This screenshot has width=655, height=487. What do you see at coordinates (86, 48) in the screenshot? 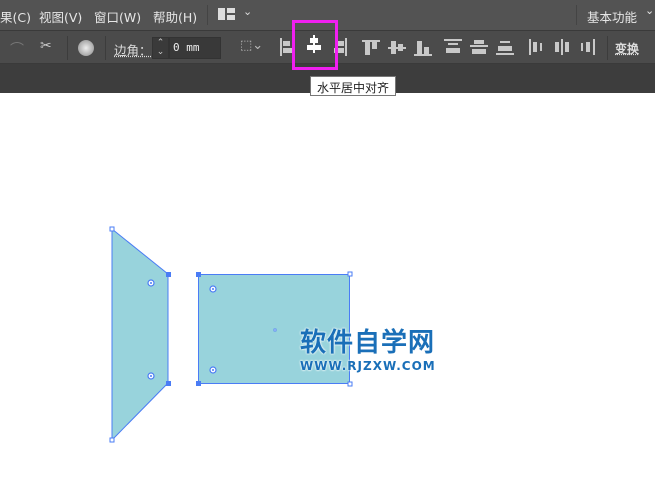
I see `recolor-icon` at bounding box center [86, 48].